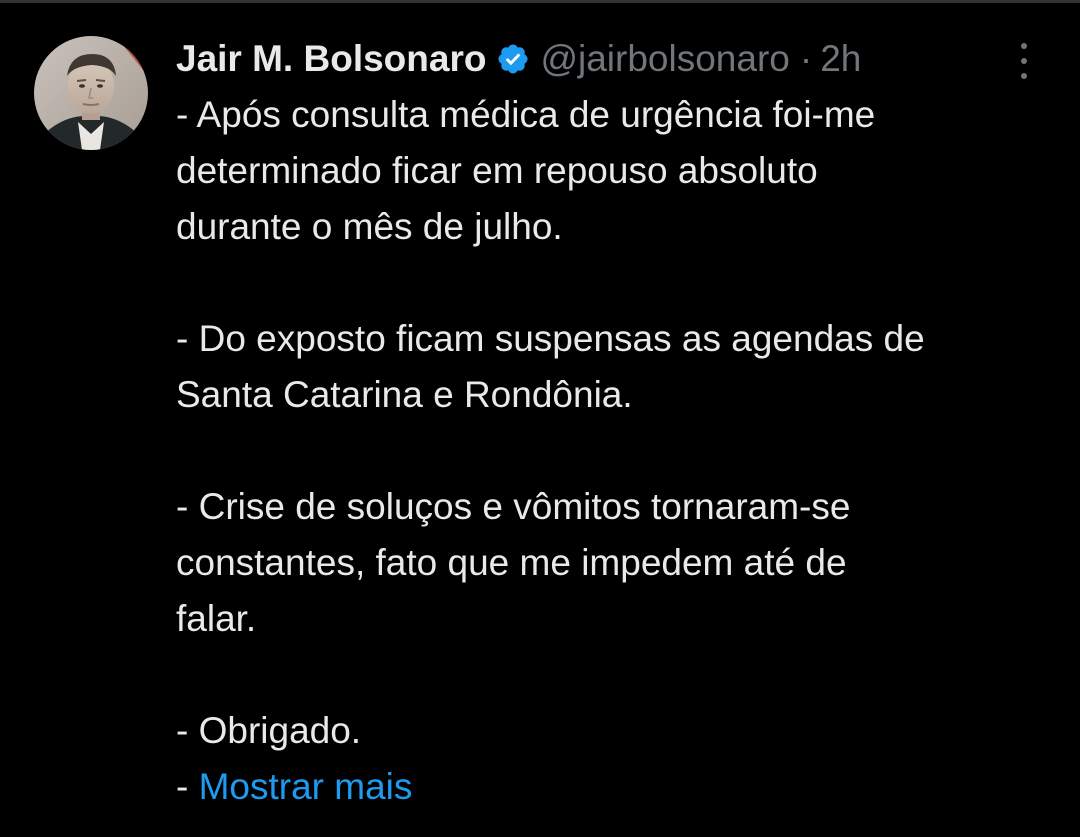 Image resolution: width=1080 pixels, height=837 pixels. Describe the element at coordinates (404, 394) in the screenshot. I see `tweet-text-line: Santa Catarina e Rondônia.` at that location.